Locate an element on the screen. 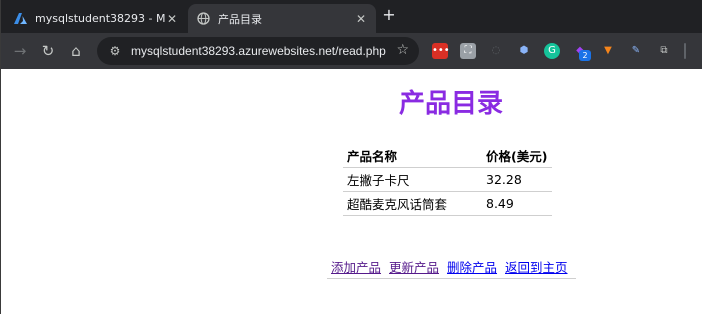  home-icon: ⌂ is located at coordinates (76, 51).